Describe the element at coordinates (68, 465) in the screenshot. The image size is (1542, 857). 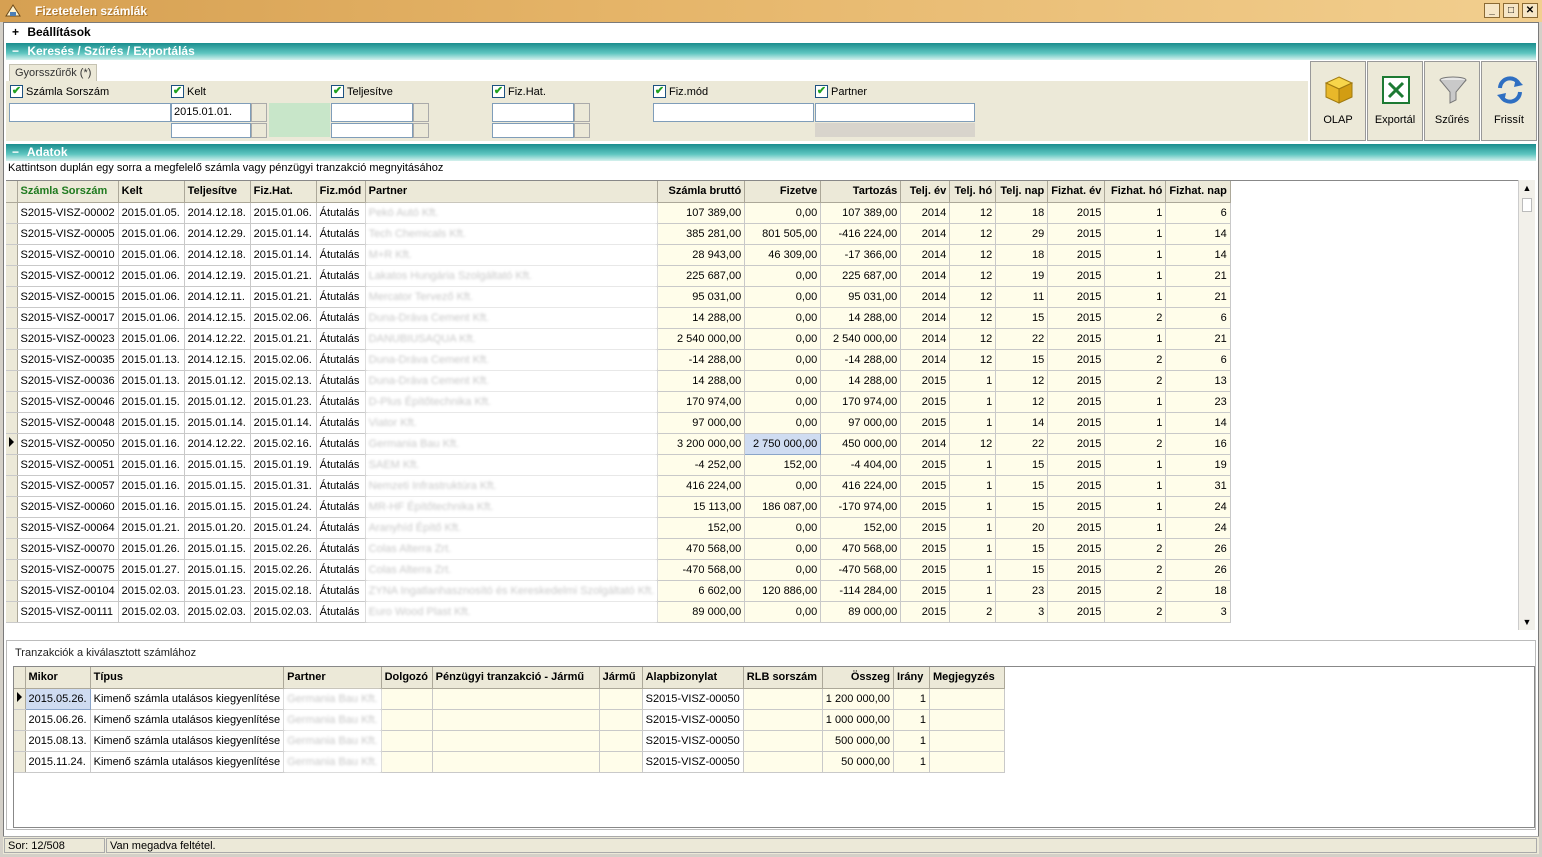
I see `grid-cell: S2015-VISZ-00051` at that location.